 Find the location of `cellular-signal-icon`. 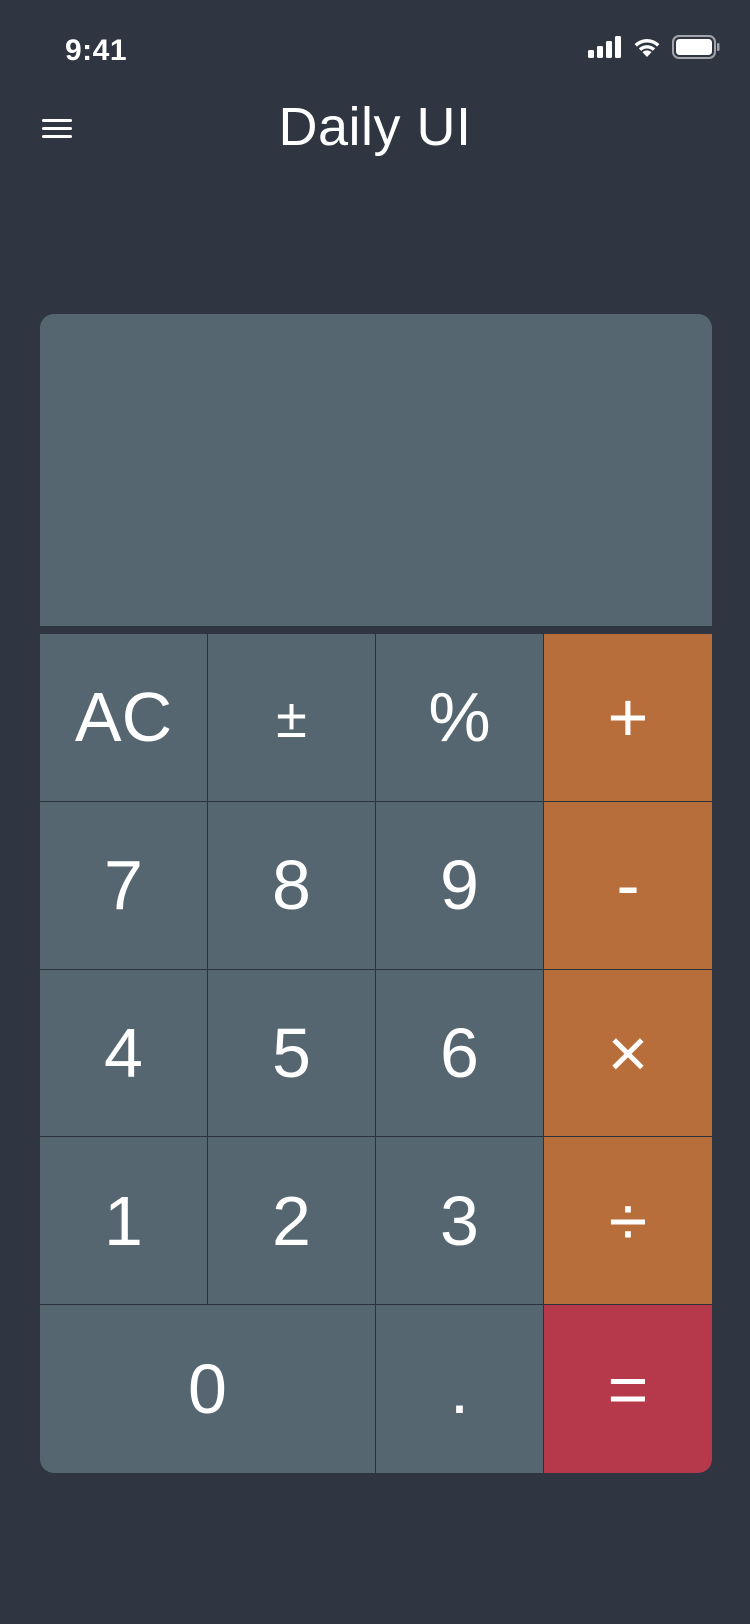

cellular-signal-icon is located at coordinates (604, 47).